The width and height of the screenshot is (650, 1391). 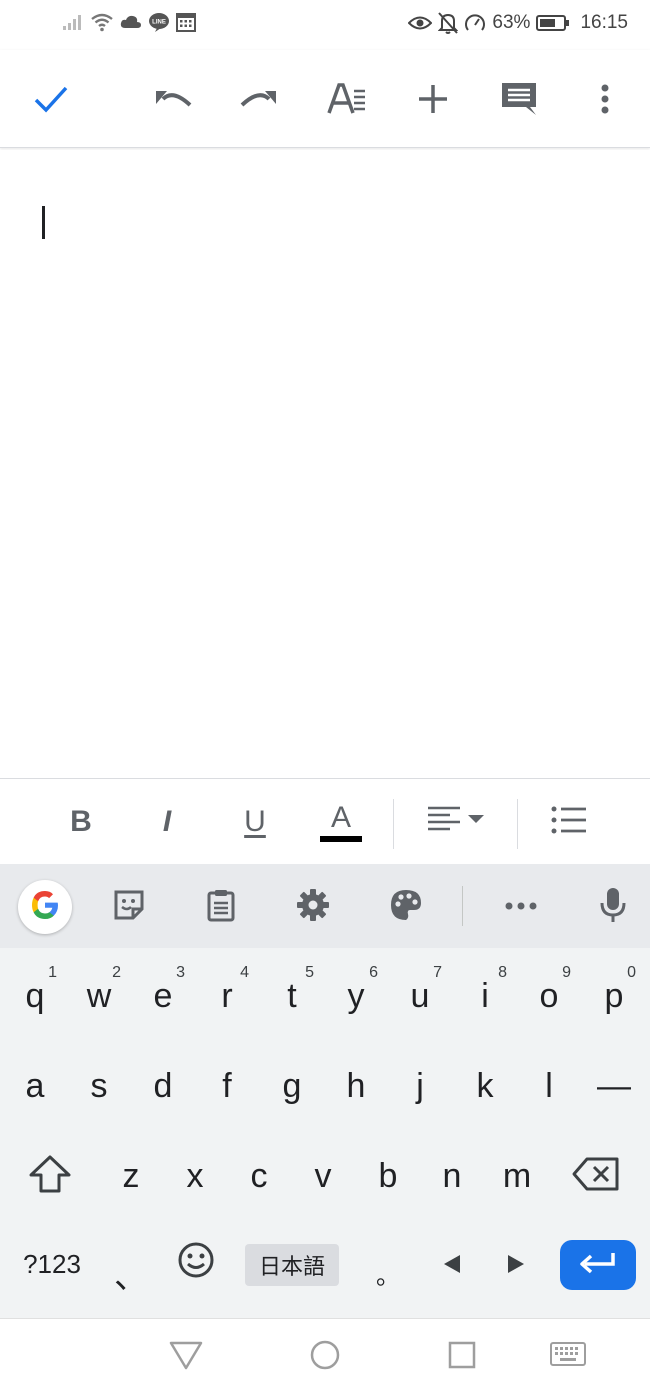 I want to click on key-i: 8i, so click(x=485, y=990).